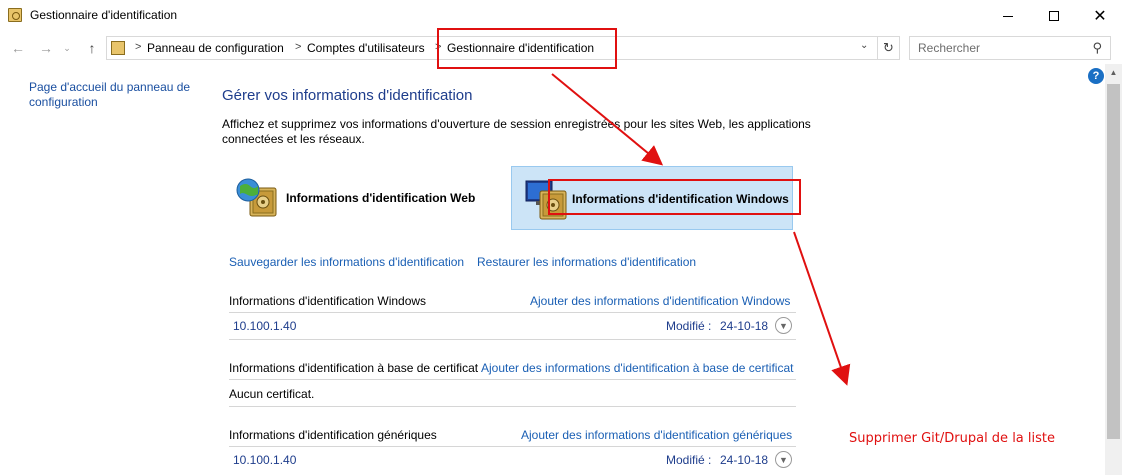  What do you see at coordinates (1010, 48) in the screenshot?
I see `search-box: Rechercher ⚲` at bounding box center [1010, 48].